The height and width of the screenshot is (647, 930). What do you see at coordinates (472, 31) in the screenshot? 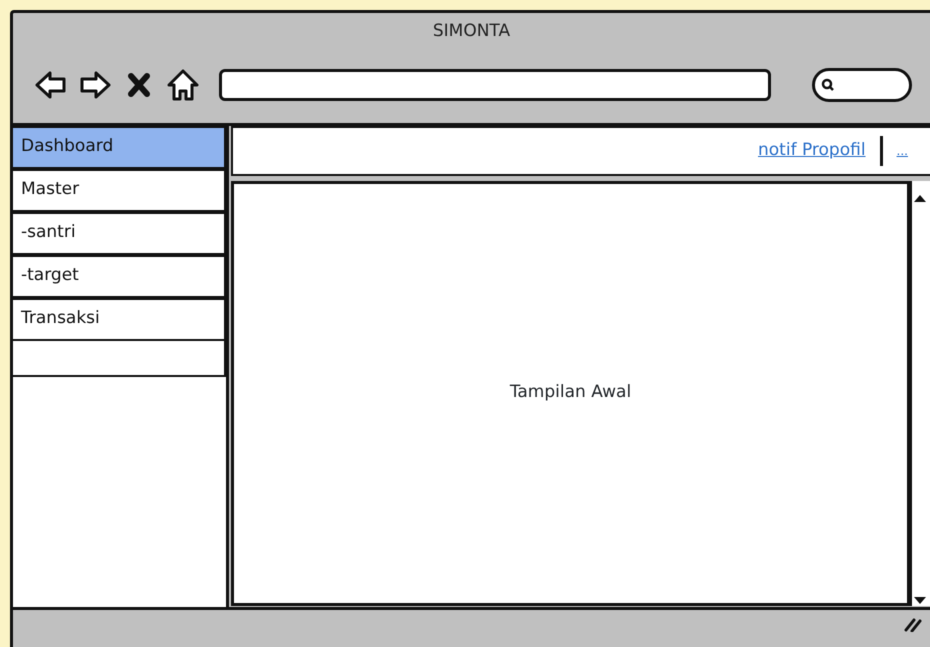
I see `window-title: SIMONTA` at bounding box center [472, 31].